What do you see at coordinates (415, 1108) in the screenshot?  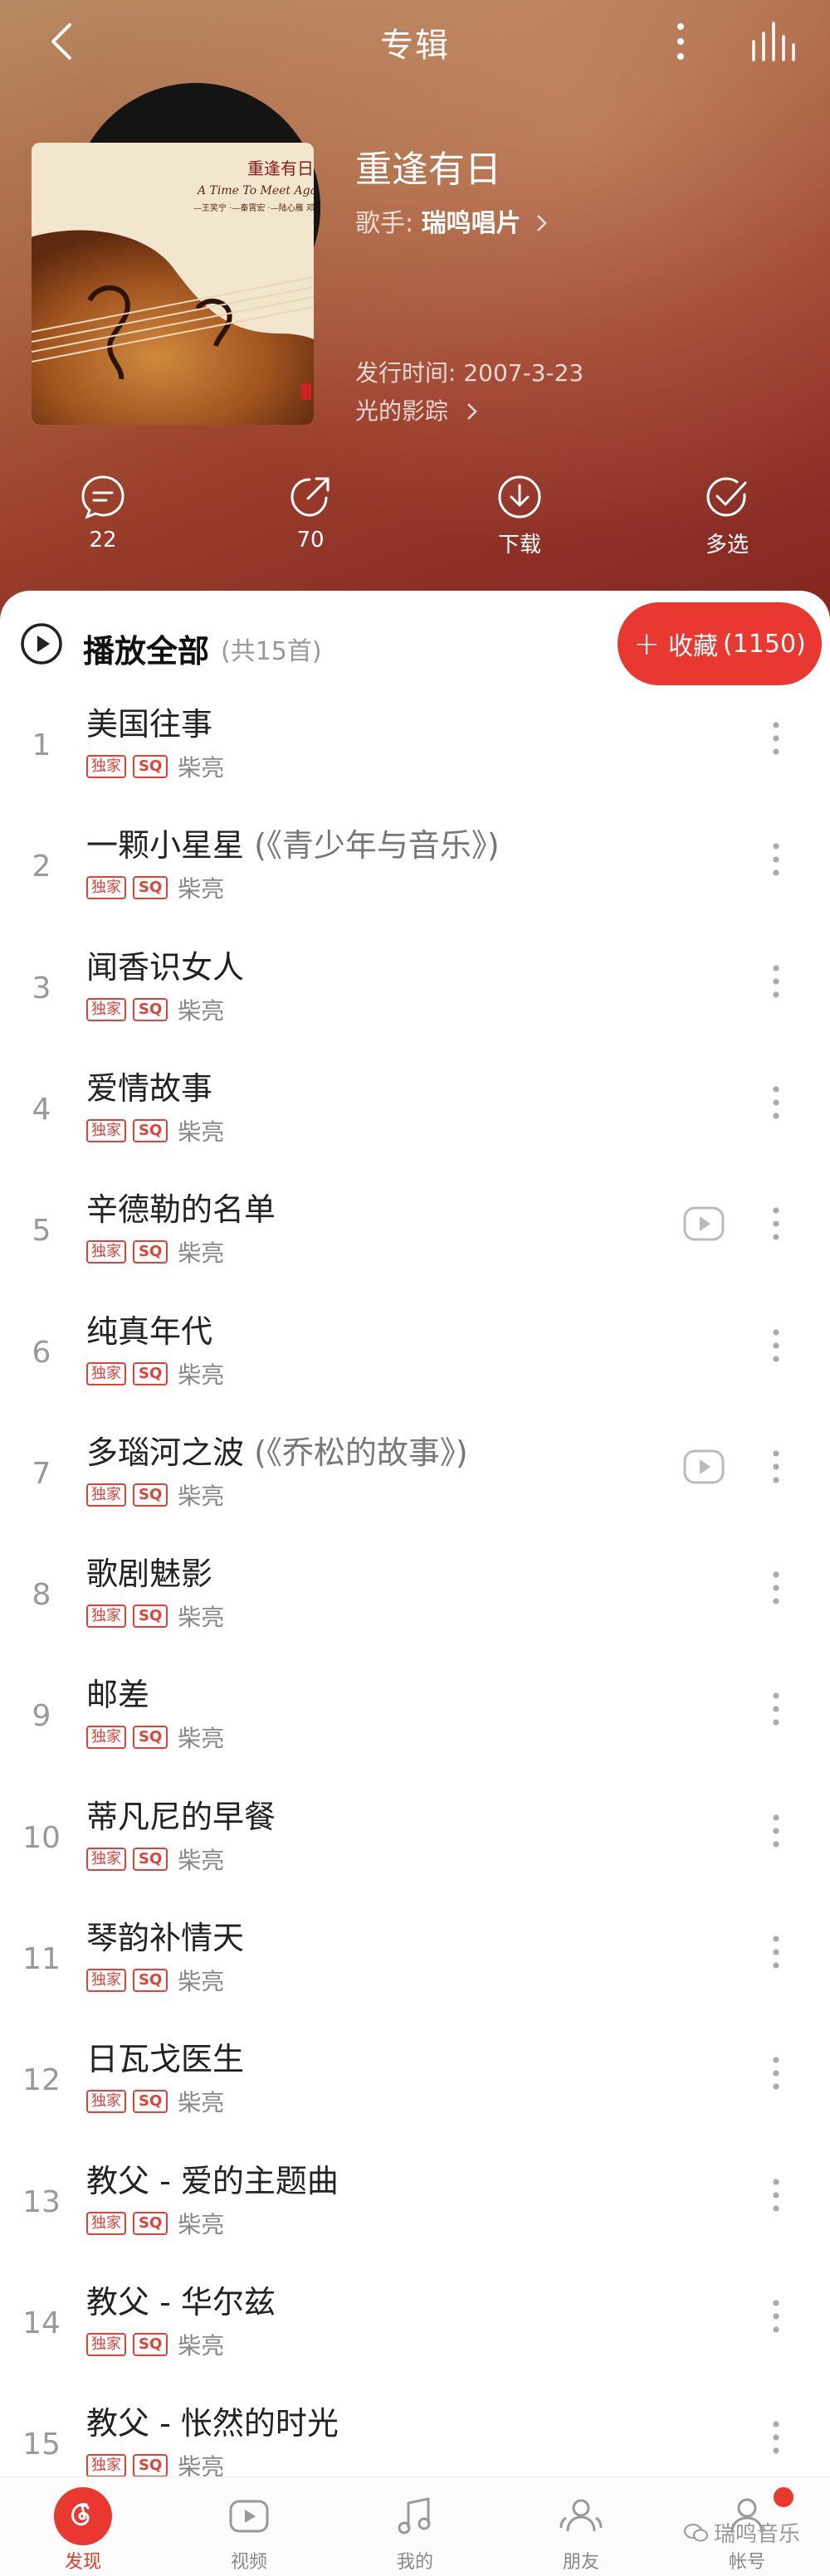 I see `track-row: 4 爱情故事 独家 SQ 柴亮` at bounding box center [415, 1108].